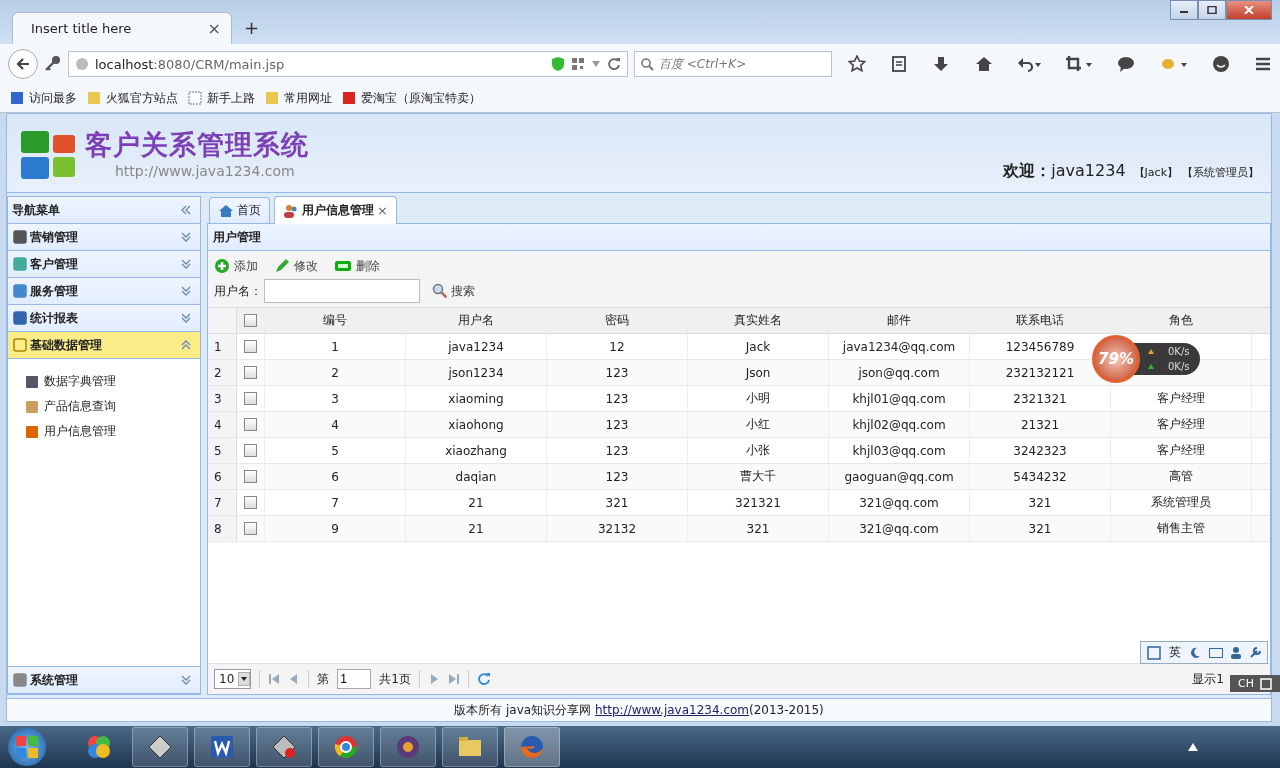 The width and height of the screenshot is (1280, 768). Describe the element at coordinates (476, 476) in the screenshot. I see `table-cell: daqian` at that location.